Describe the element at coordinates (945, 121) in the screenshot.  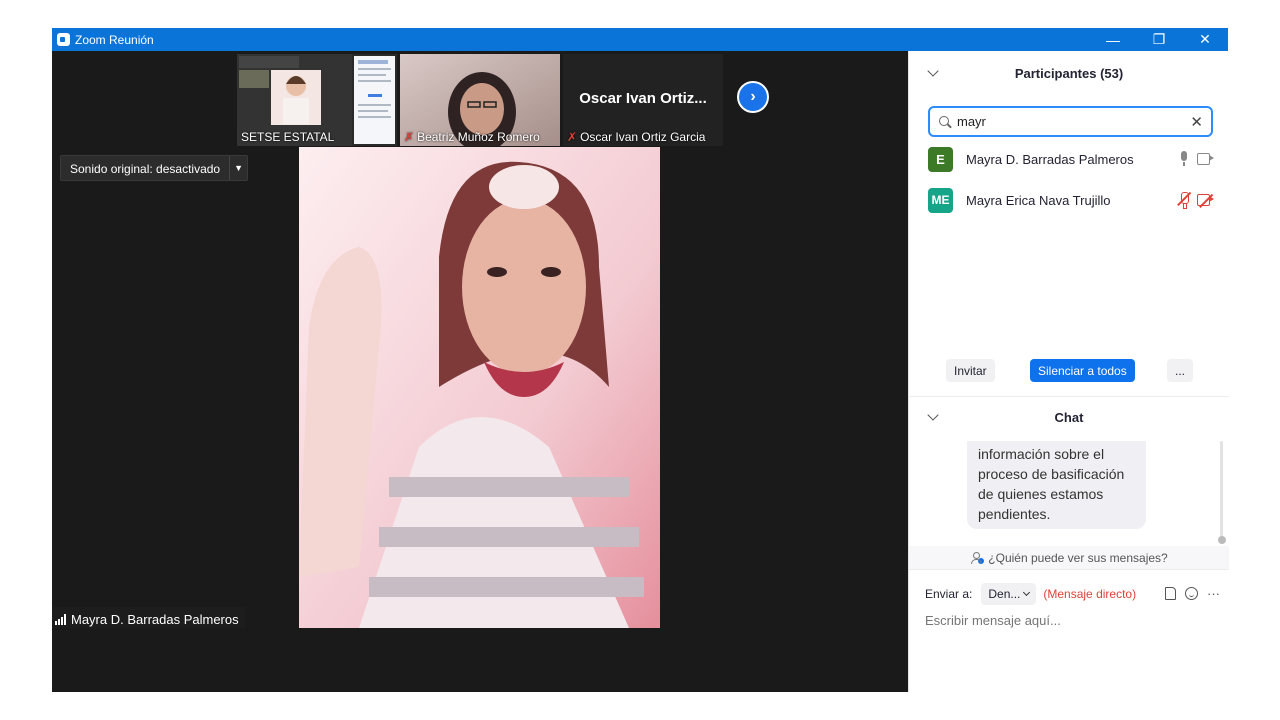
I see `search-icon` at that location.